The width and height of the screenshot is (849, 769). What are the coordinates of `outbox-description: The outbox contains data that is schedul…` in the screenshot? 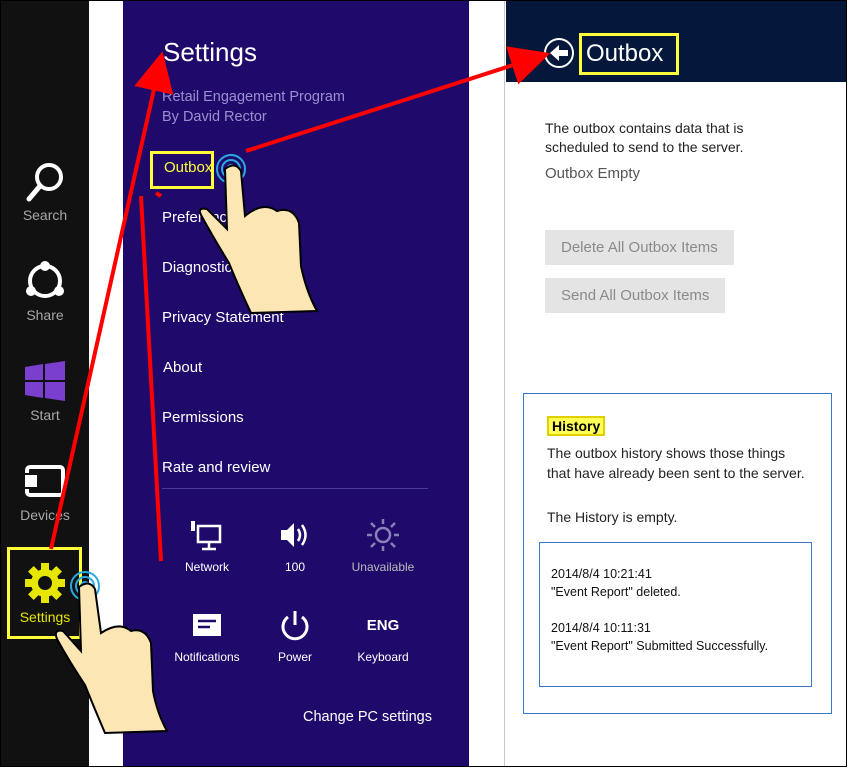 It's located at (644, 137).